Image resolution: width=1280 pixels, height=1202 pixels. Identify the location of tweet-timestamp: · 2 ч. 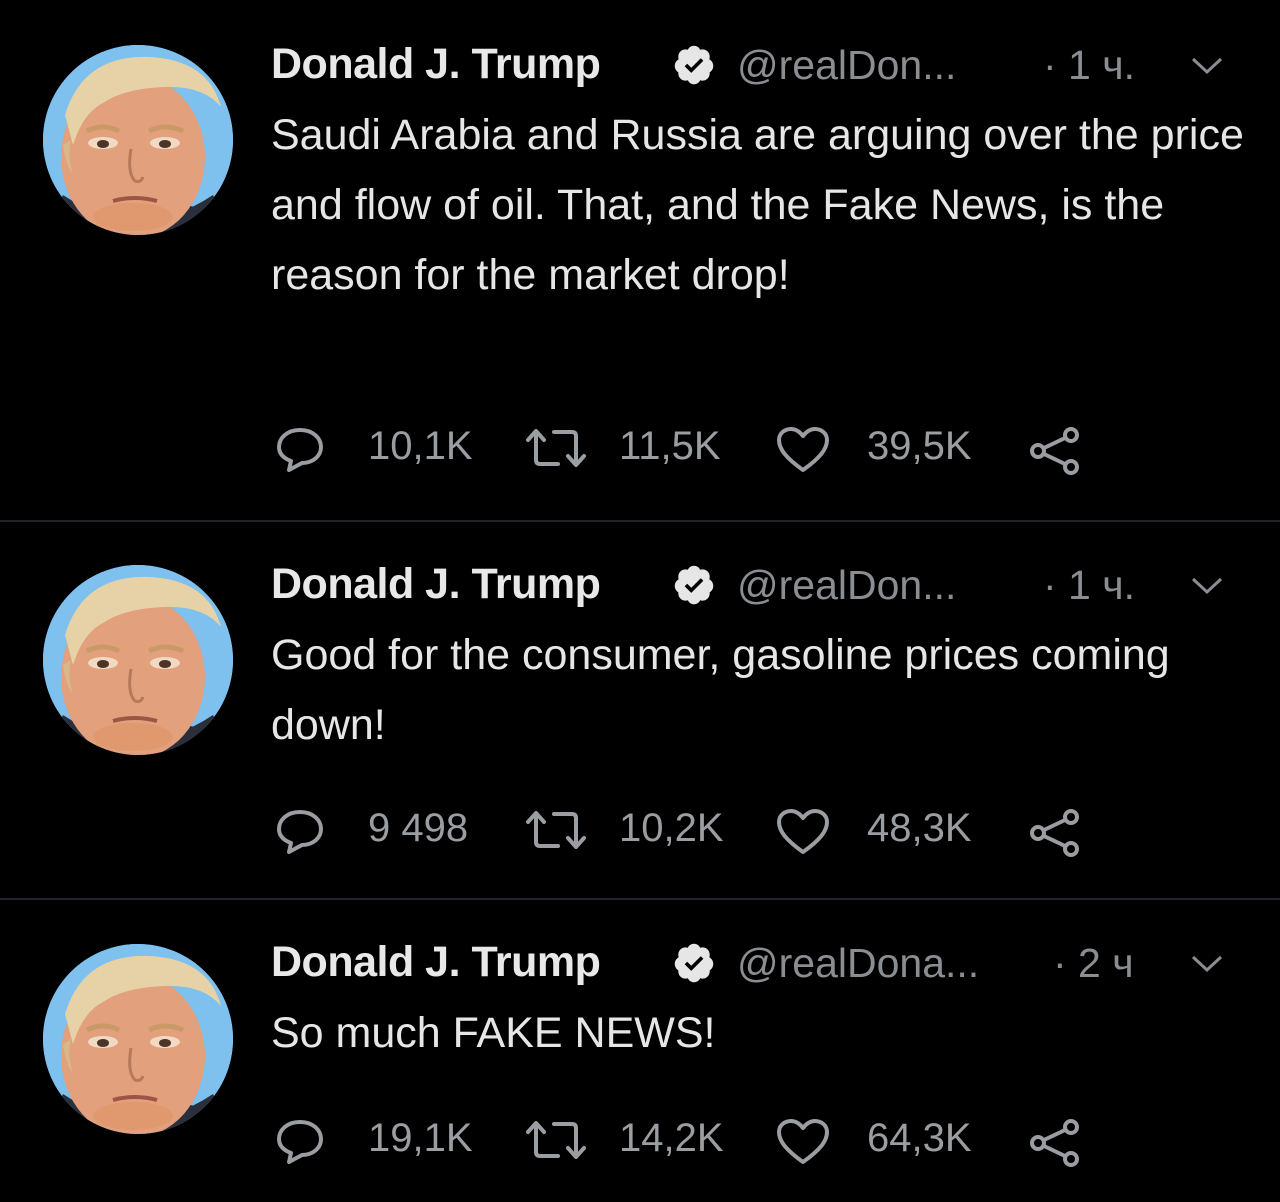
(1093, 963).